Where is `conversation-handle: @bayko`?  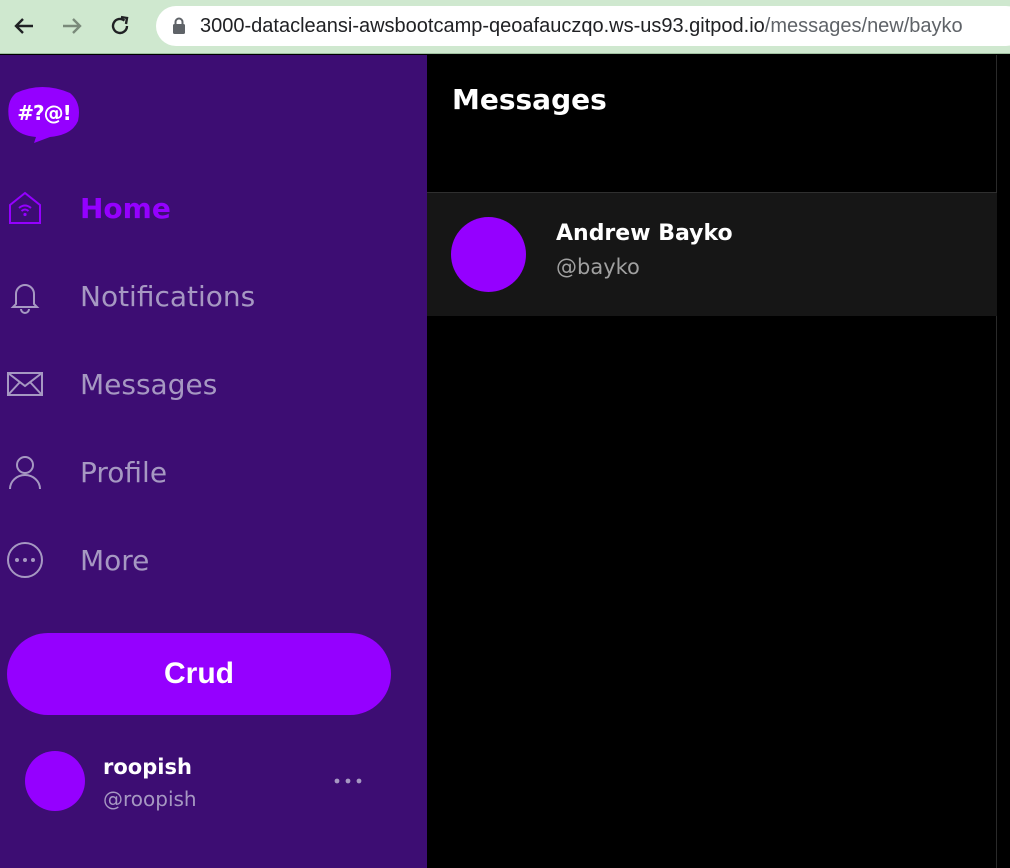
conversation-handle: @bayko is located at coordinates (598, 267).